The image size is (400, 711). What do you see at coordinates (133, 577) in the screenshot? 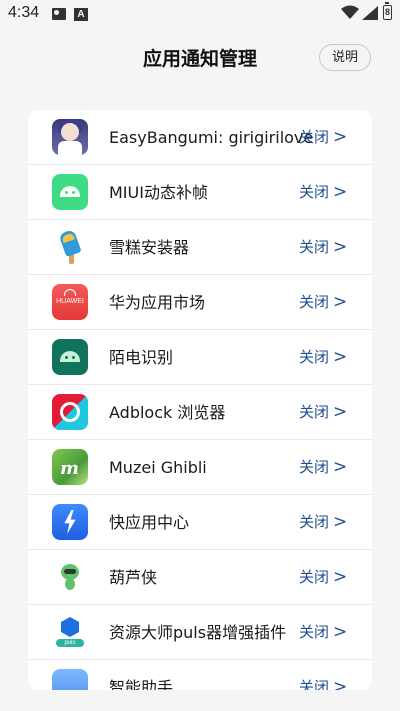
I see `app-name: 葫芦侠` at bounding box center [133, 577].